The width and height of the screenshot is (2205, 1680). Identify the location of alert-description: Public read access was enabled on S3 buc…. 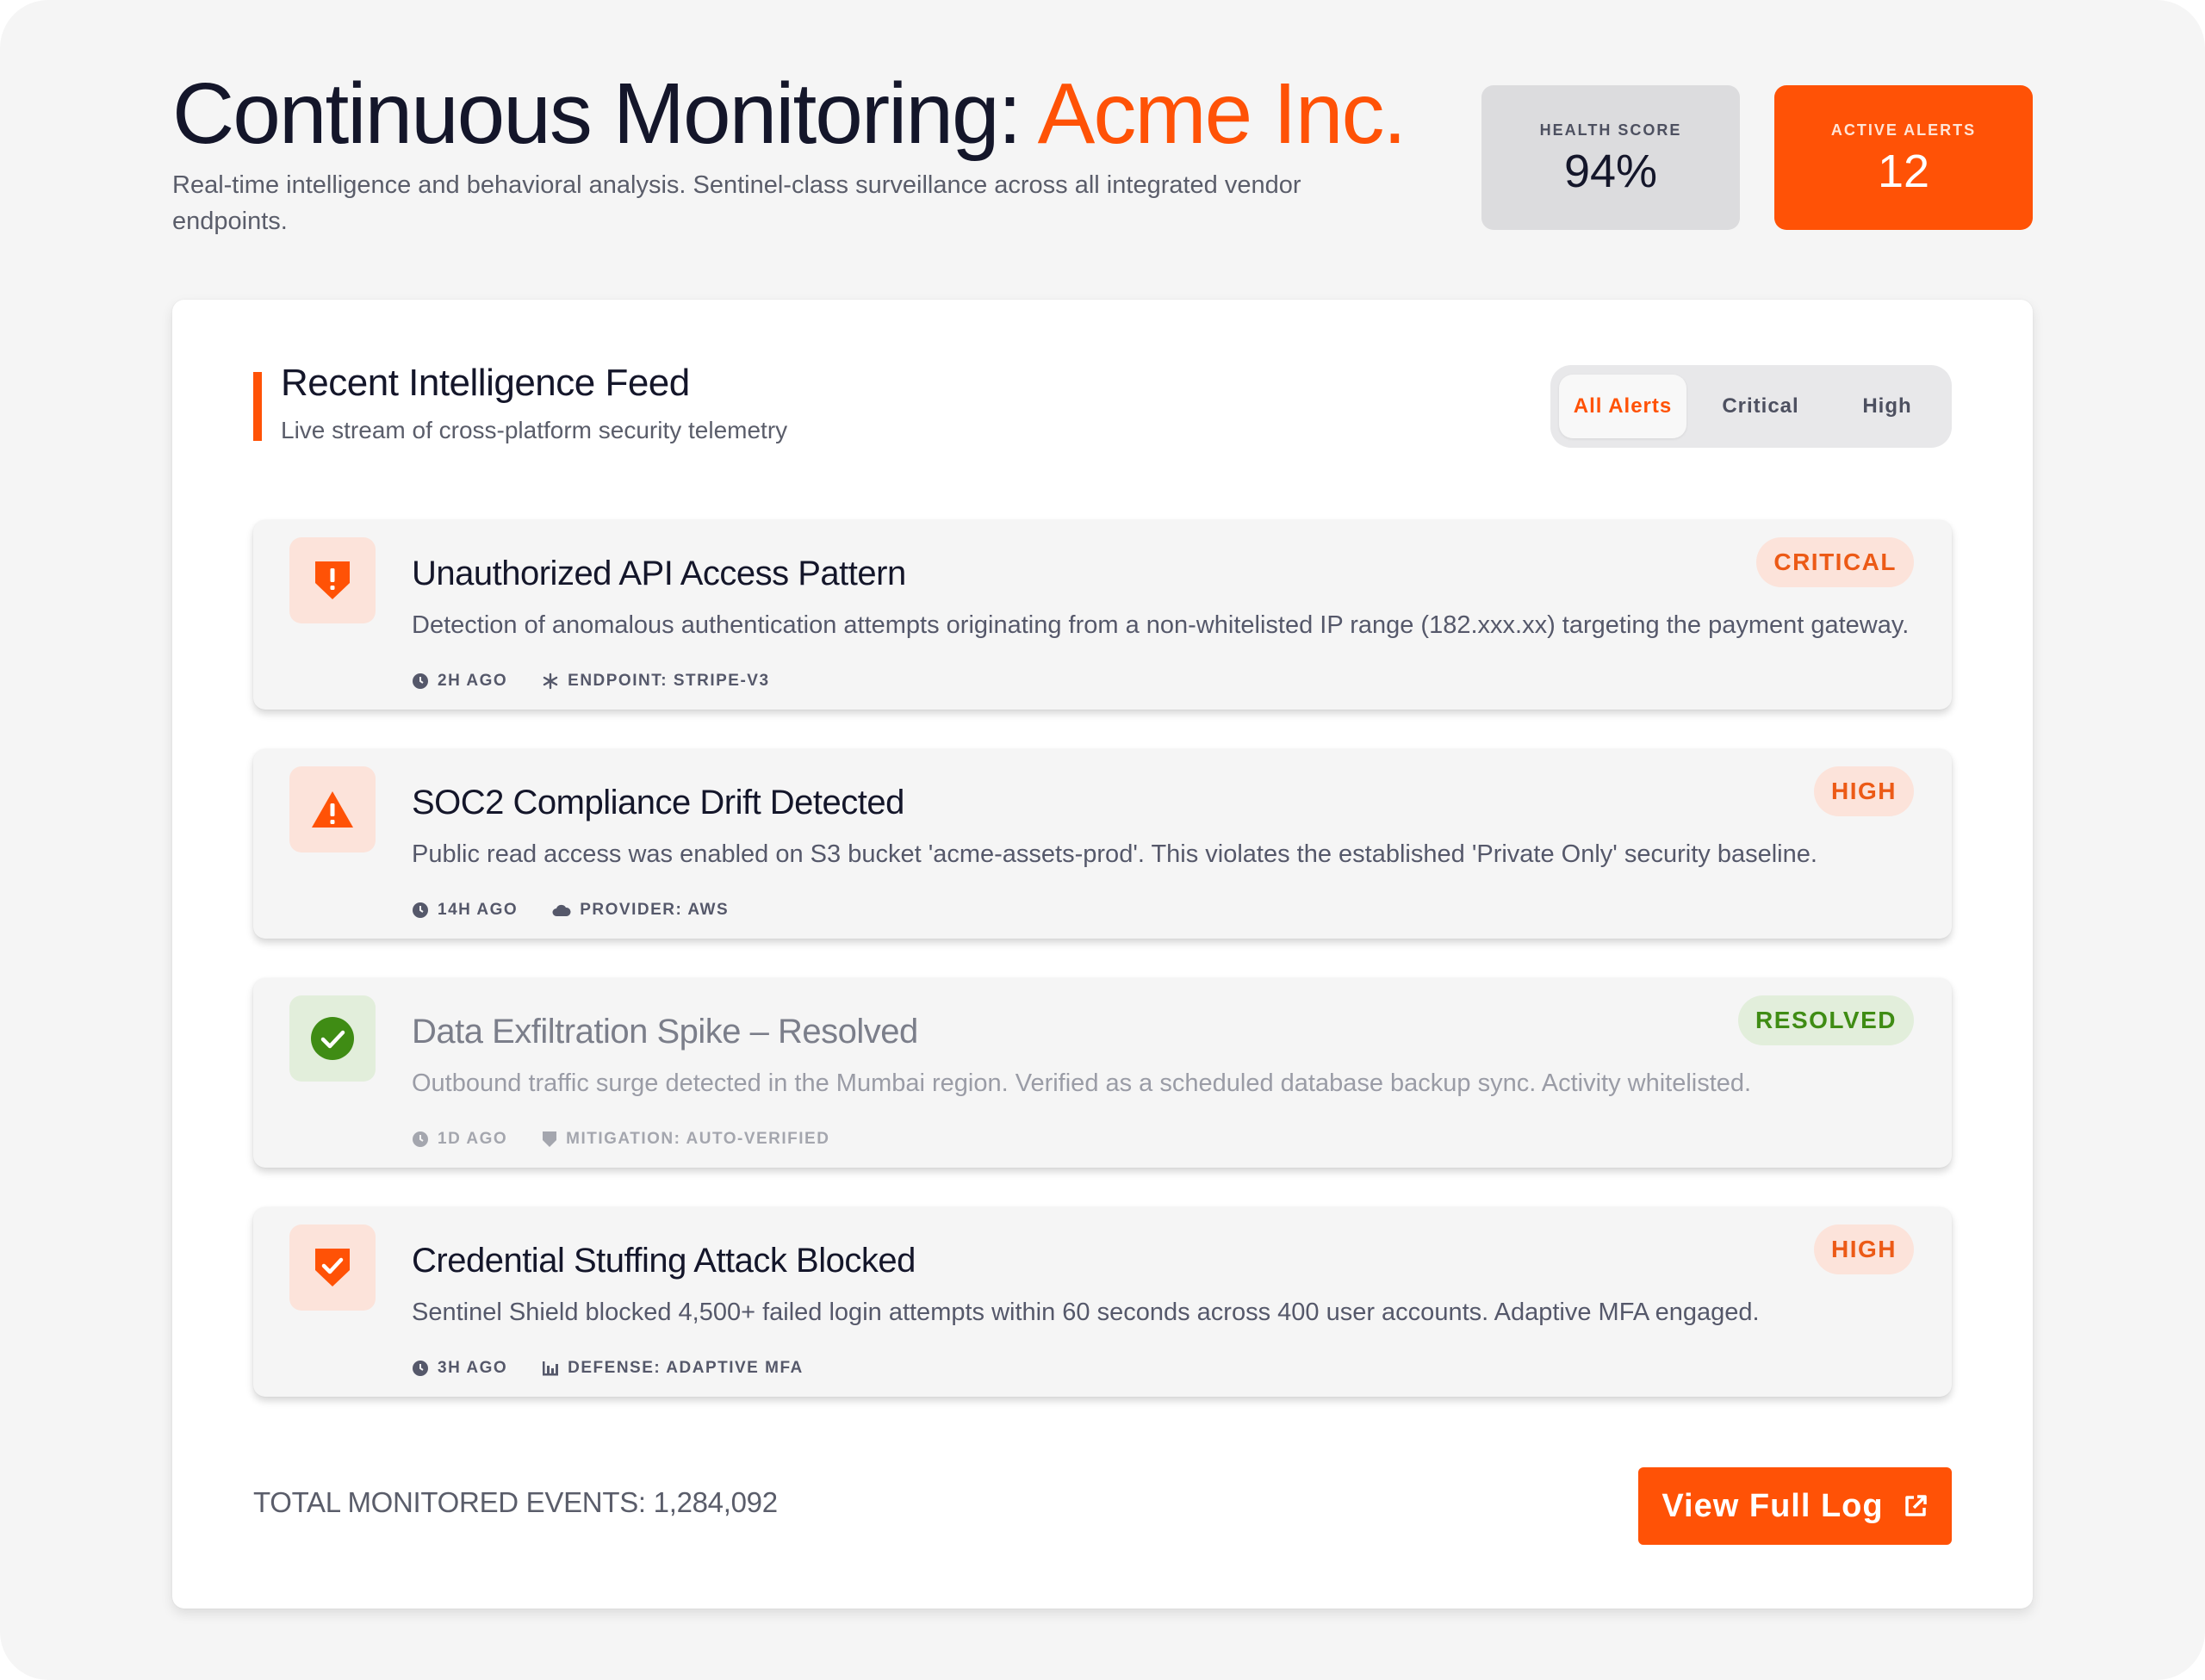
(1114, 854).